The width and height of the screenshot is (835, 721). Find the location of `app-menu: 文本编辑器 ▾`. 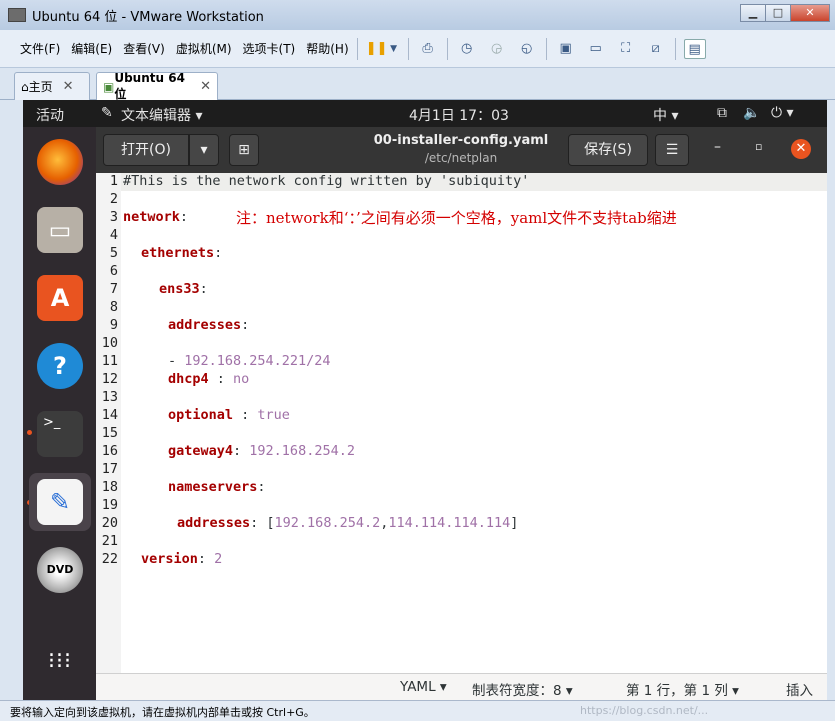

app-menu: 文本编辑器 ▾ is located at coordinates (161, 115).